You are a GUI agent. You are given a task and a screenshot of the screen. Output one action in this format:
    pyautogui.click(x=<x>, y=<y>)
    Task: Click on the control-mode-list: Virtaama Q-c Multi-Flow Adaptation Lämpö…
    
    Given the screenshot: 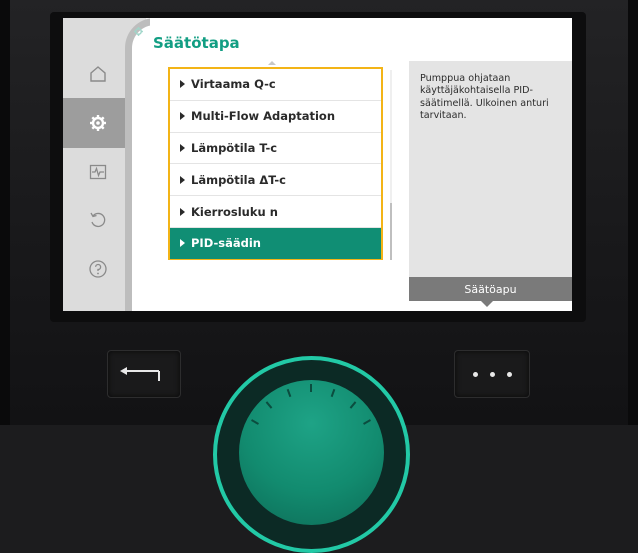 What is the action you would take?
    pyautogui.click(x=275, y=163)
    